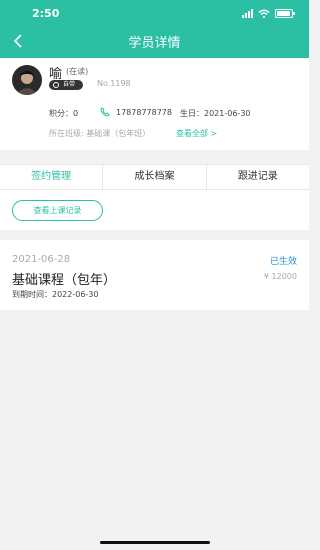  I want to click on battery-icon, so click(285, 13).